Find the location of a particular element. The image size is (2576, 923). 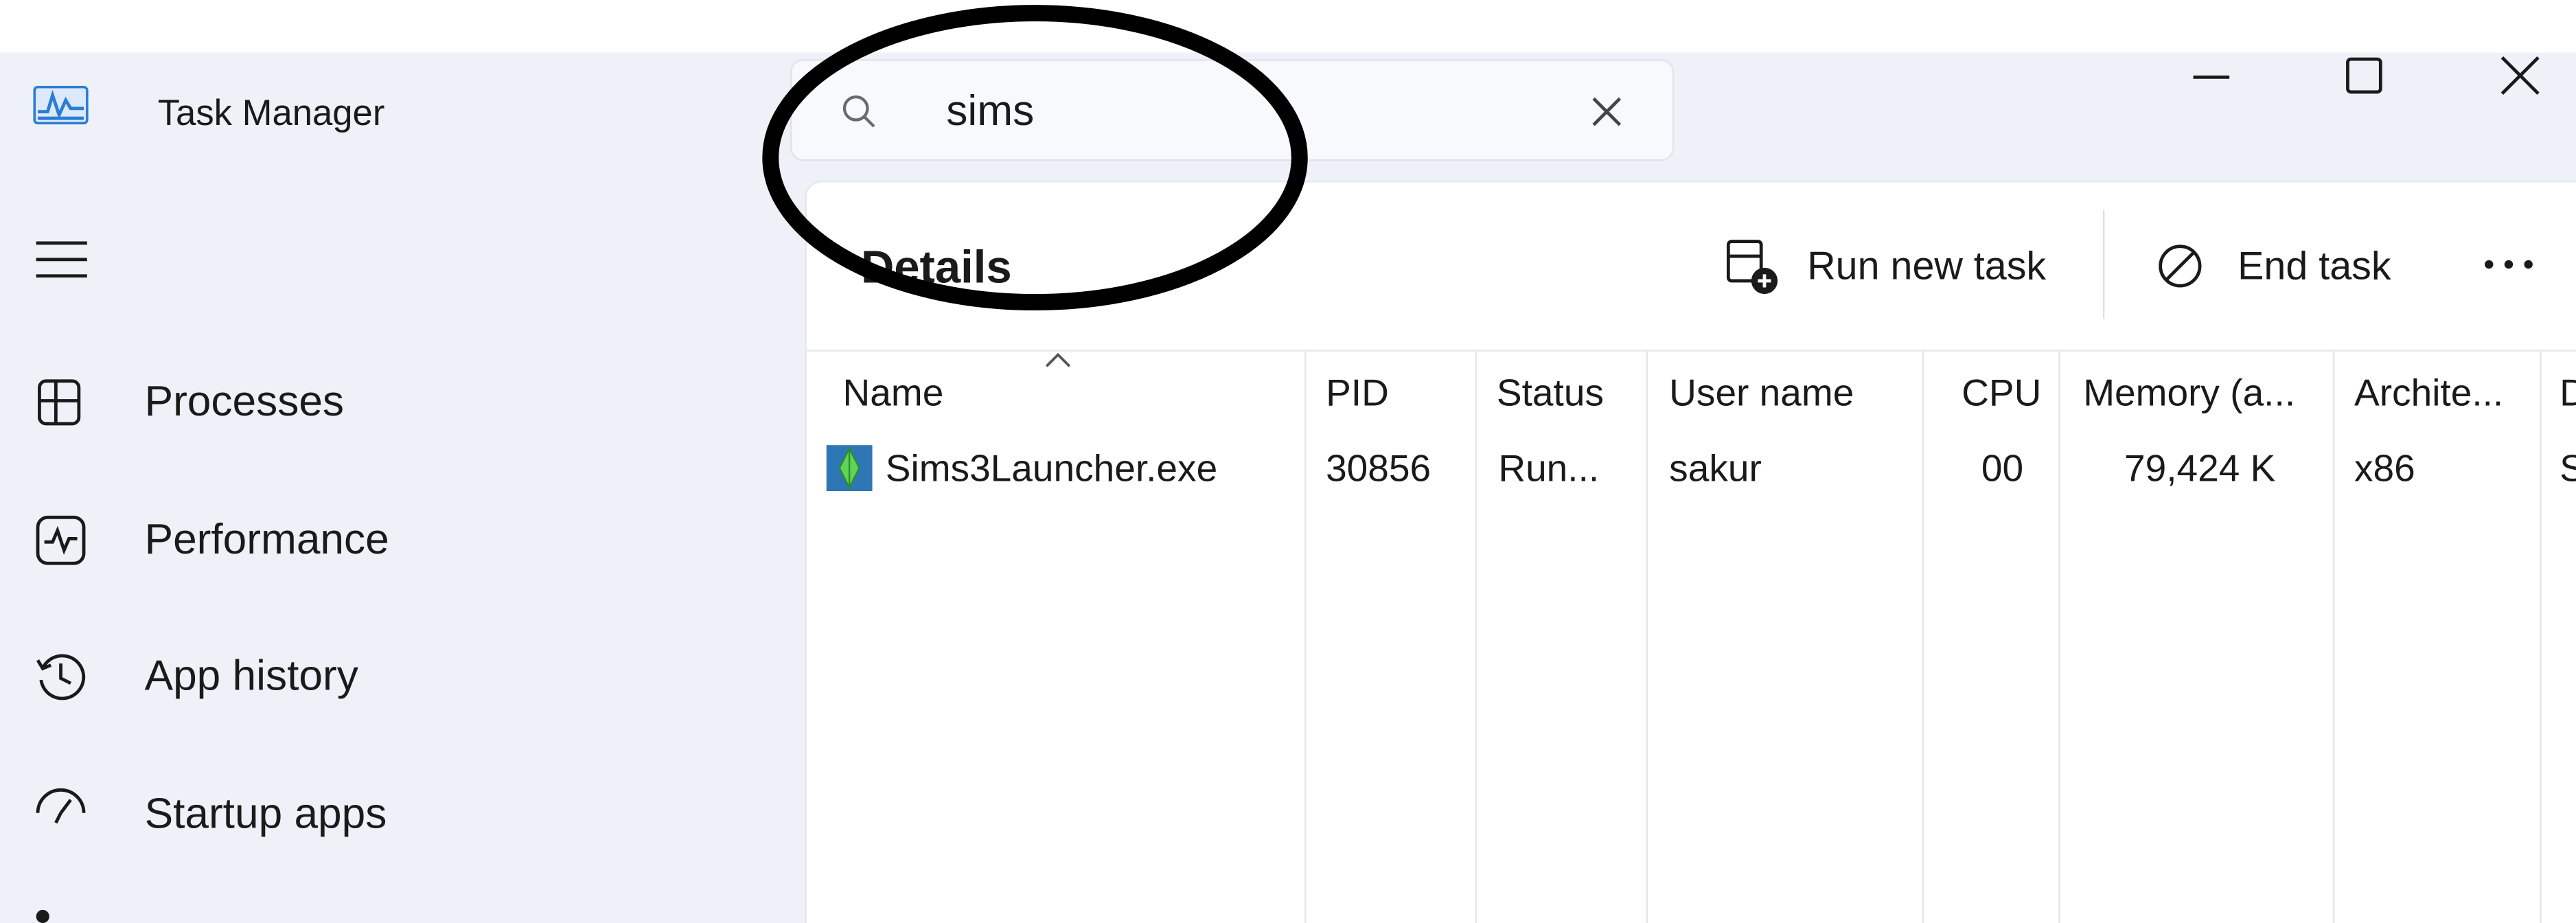

cell-architecture: x86 is located at coordinates (2384, 468).